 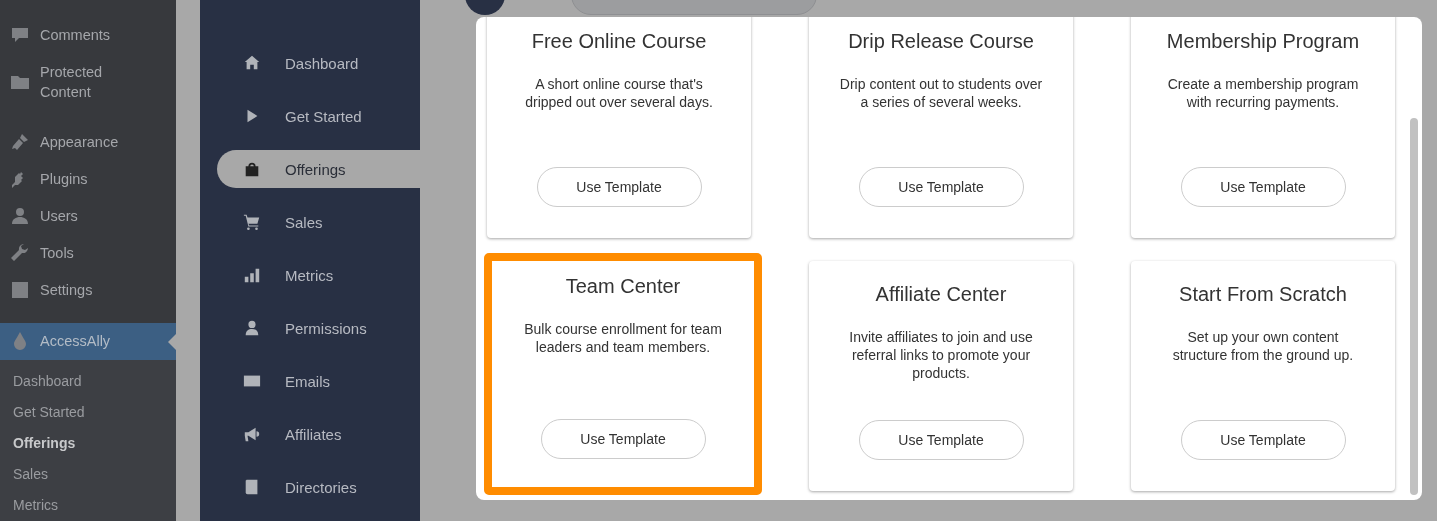 I want to click on menu-item: Comments, so click(x=88, y=34).